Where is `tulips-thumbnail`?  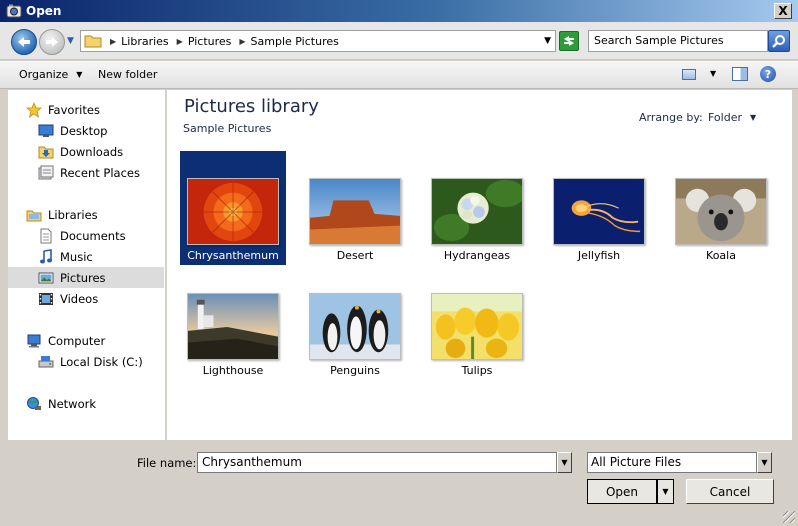 tulips-thumbnail is located at coordinates (477, 326).